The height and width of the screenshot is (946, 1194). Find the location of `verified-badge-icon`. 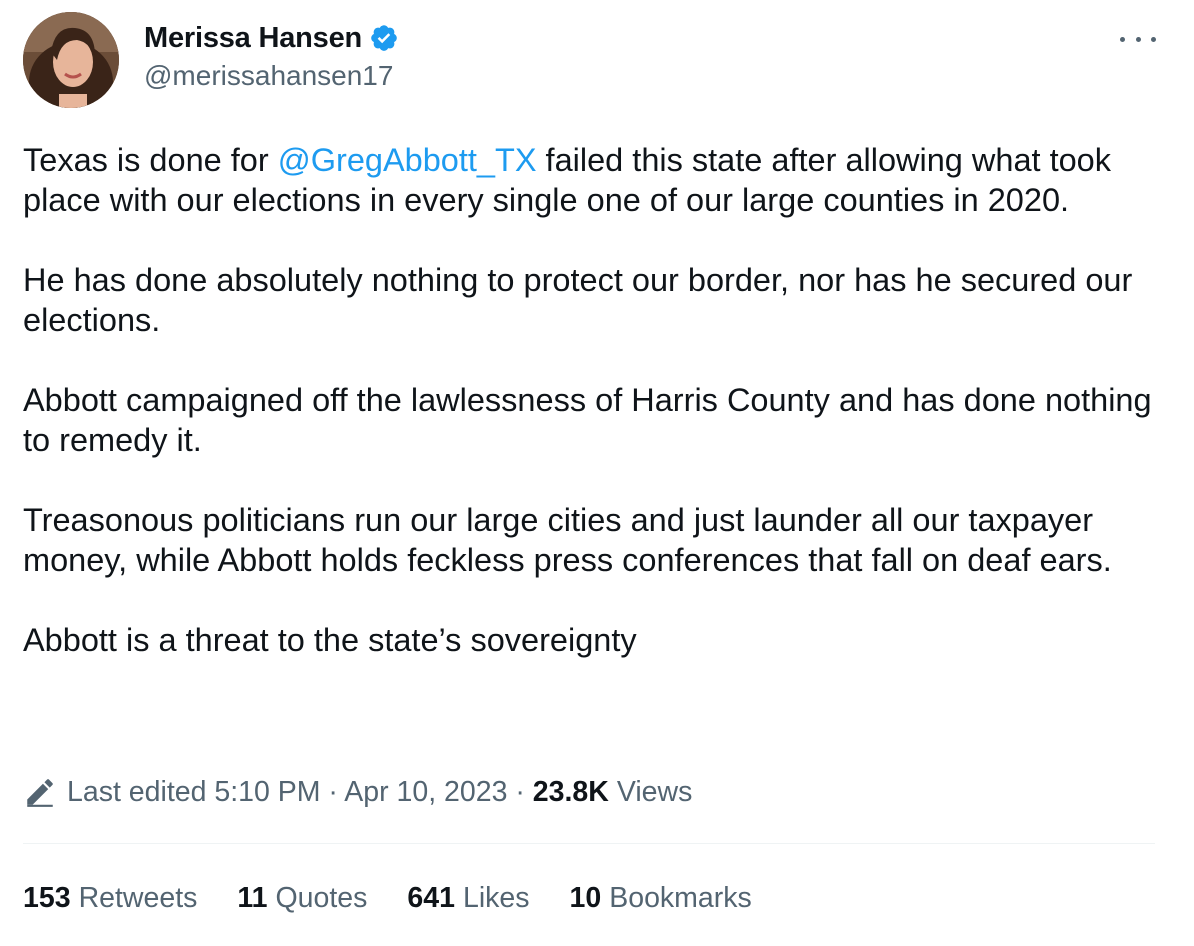

verified-badge-icon is located at coordinates (384, 38).